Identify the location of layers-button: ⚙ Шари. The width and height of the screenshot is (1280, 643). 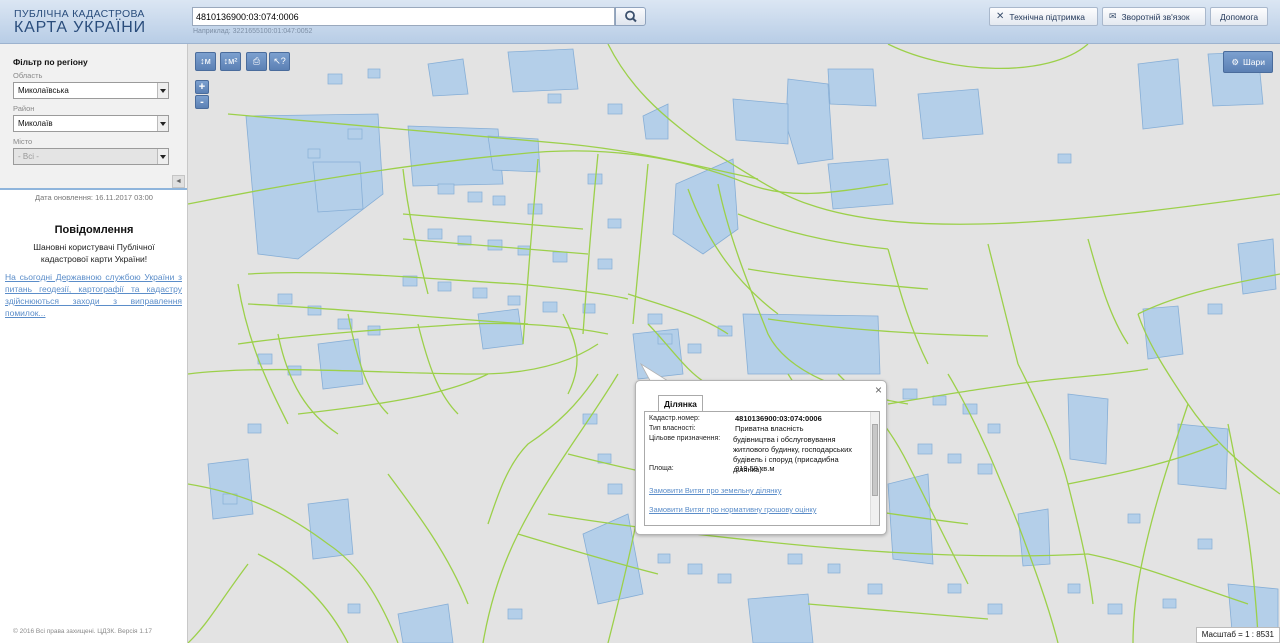
(1248, 62).